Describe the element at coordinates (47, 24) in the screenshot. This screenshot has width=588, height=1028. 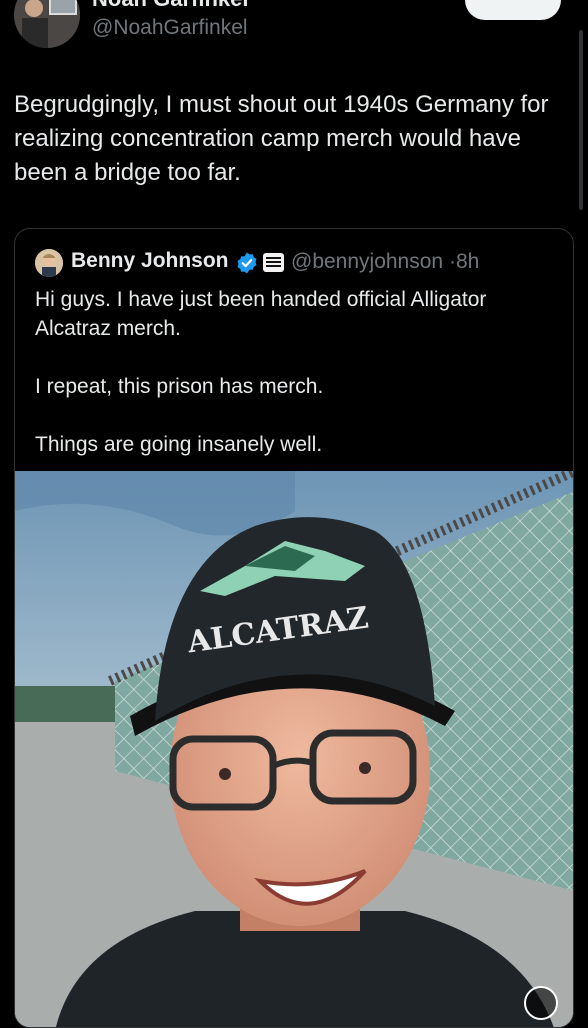
I see `author-avatar` at that location.